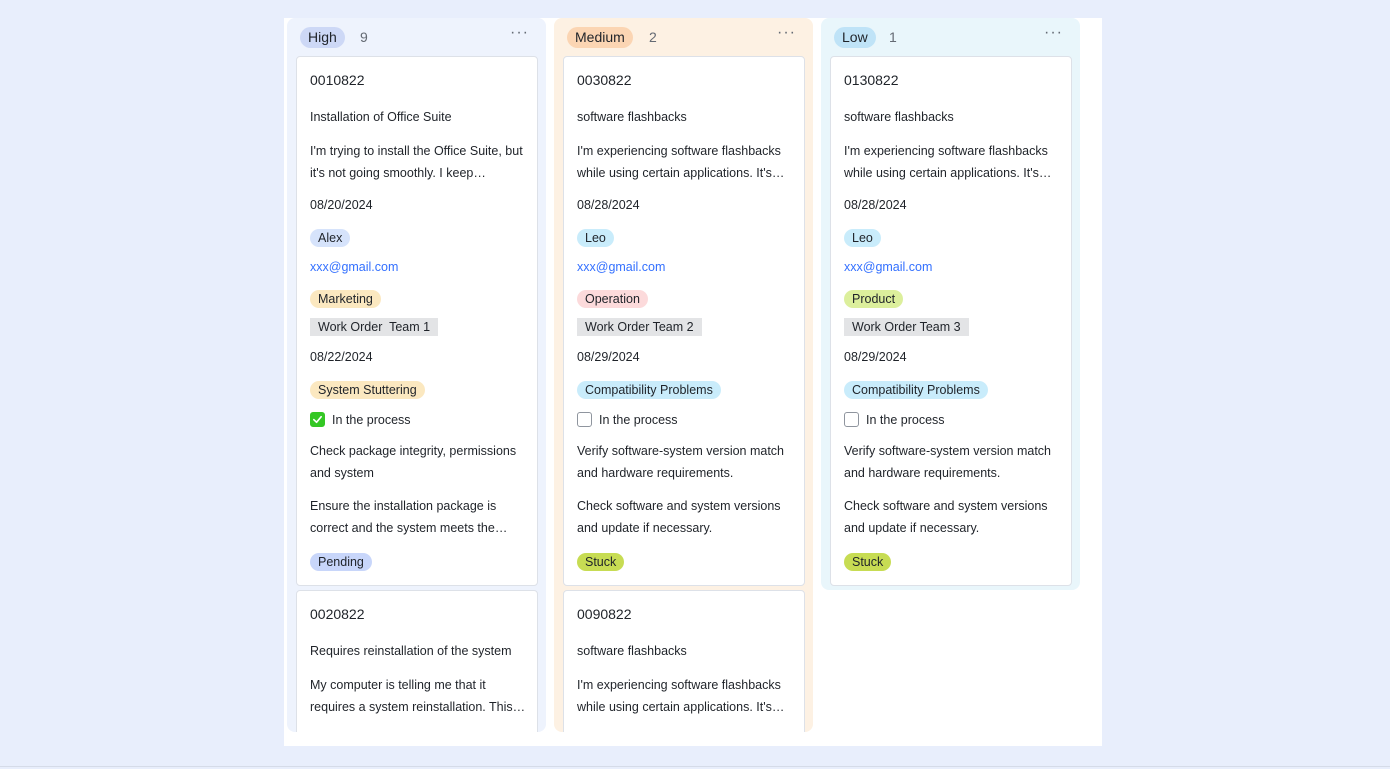 This screenshot has width=1390, height=769. I want to click on ticket-id: 0030822, so click(604, 80).